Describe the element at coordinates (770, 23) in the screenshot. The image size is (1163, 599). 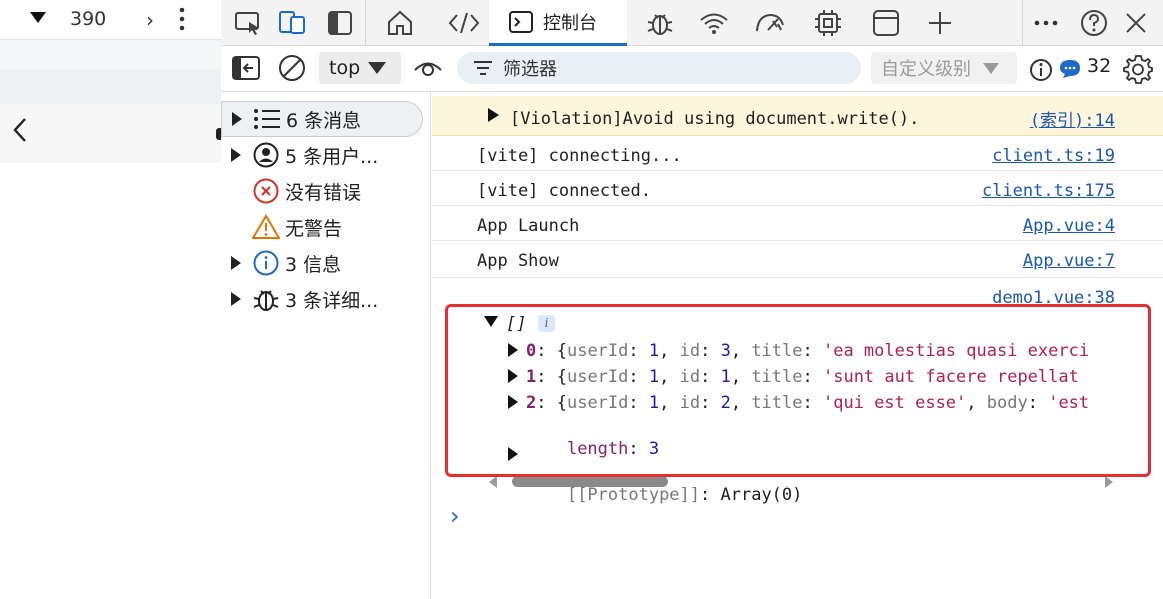
I see `performance-icon` at that location.